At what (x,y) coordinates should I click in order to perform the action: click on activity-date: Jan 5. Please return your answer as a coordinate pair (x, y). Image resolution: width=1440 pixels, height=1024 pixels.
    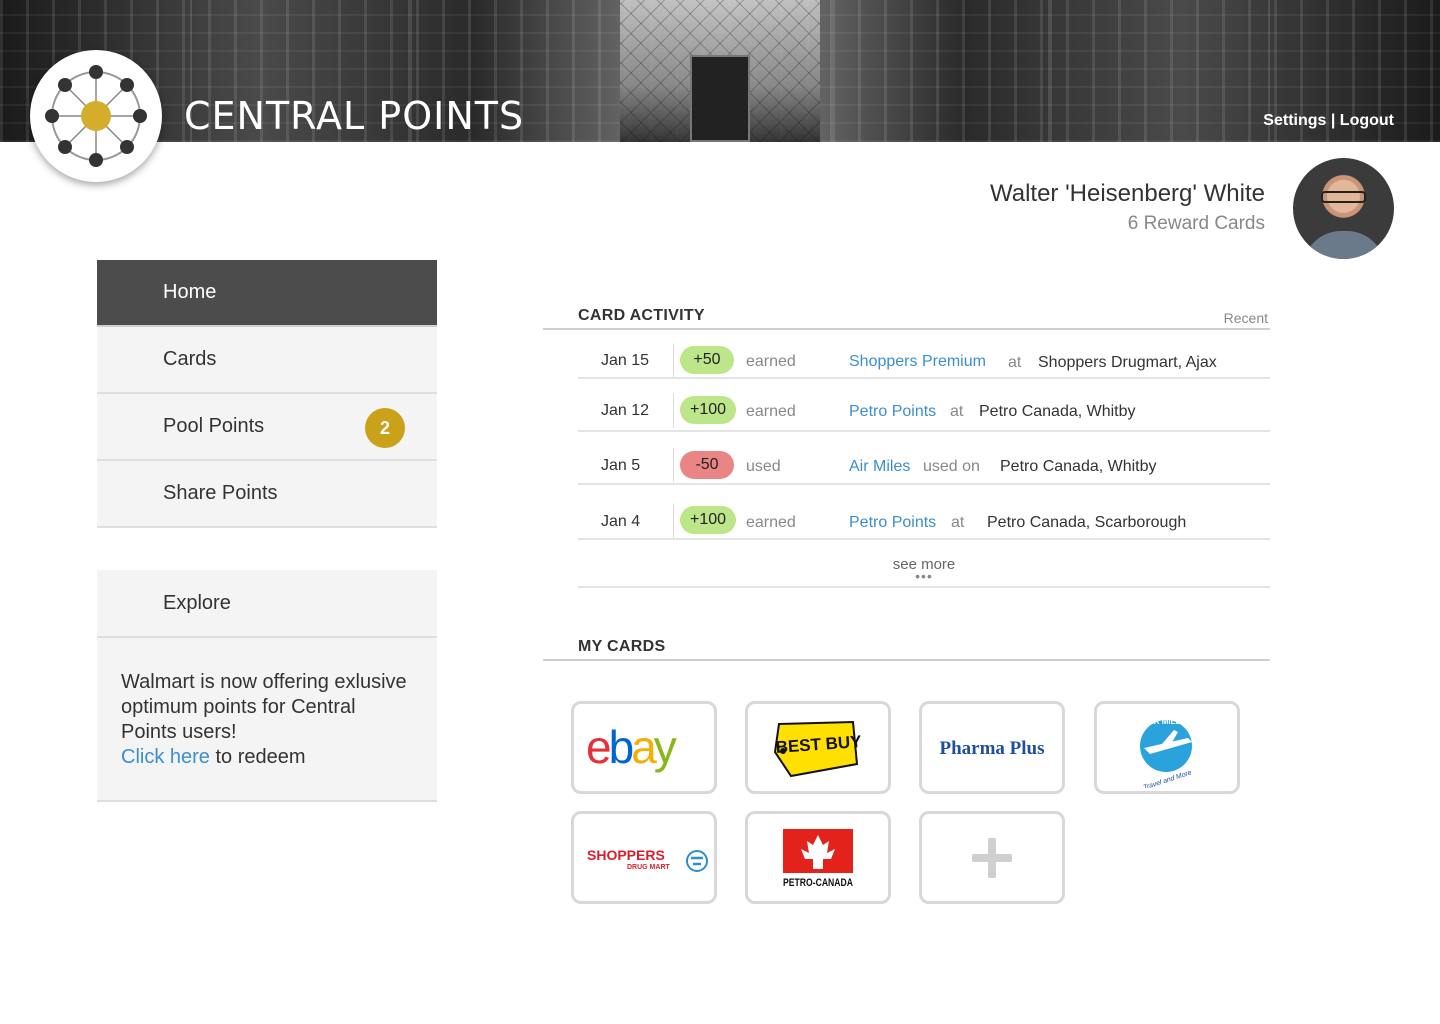
    Looking at the image, I should click on (621, 465).